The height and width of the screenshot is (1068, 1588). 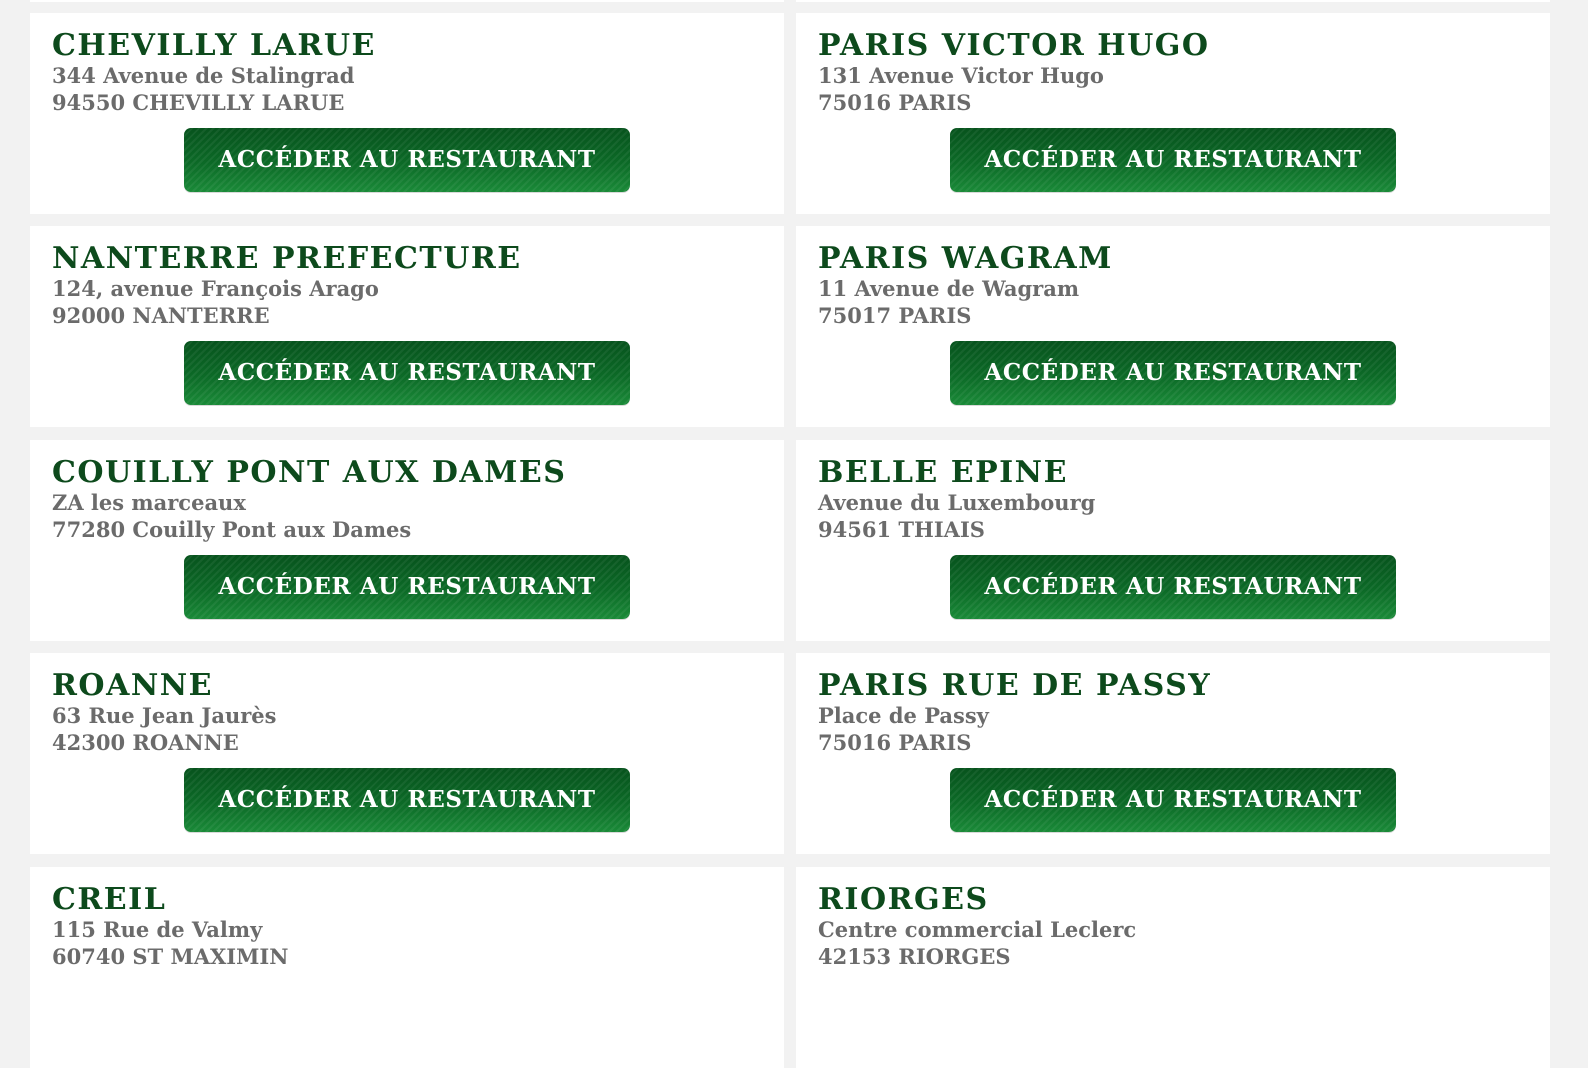 What do you see at coordinates (215, 288) in the screenshot?
I see `restaurant-street: 124, avenue François Arago` at bounding box center [215, 288].